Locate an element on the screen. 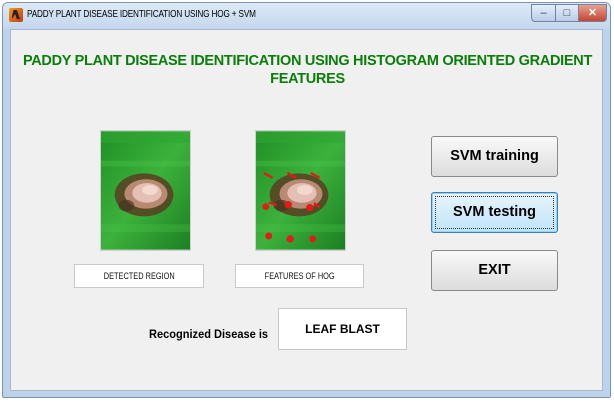 The width and height of the screenshot is (614, 403). recognized-disease-label: Recognized Disease is is located at coordinates (209, 334).